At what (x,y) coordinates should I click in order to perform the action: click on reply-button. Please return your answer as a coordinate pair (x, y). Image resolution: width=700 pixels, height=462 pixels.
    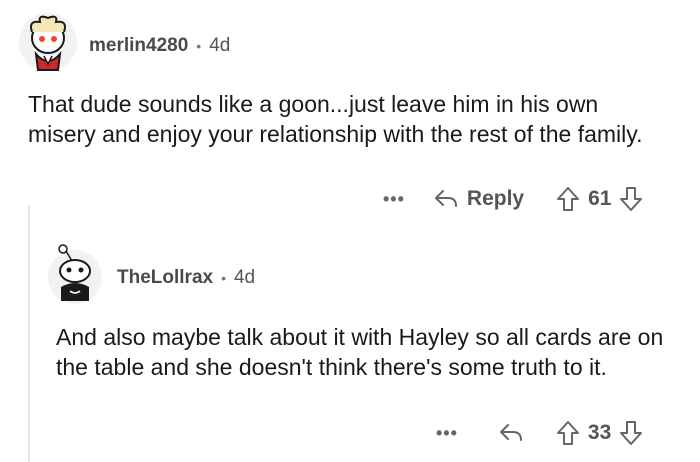
    Looking at the image, I should click on (511, 433).